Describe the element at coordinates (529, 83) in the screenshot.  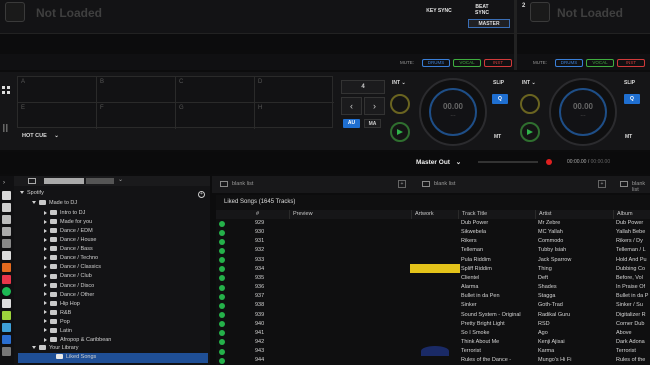
I see `int-selector-right: INT ⌄` at that location.